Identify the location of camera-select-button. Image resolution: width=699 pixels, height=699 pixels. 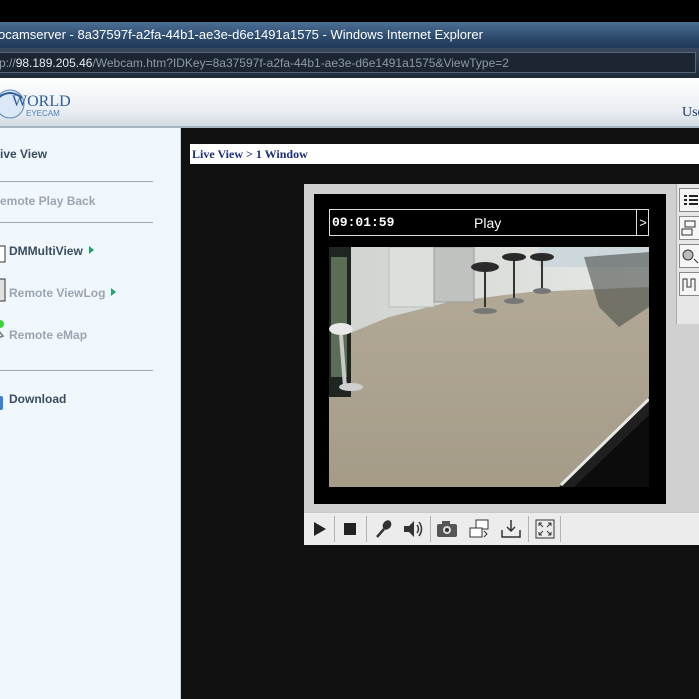
(689, 228).